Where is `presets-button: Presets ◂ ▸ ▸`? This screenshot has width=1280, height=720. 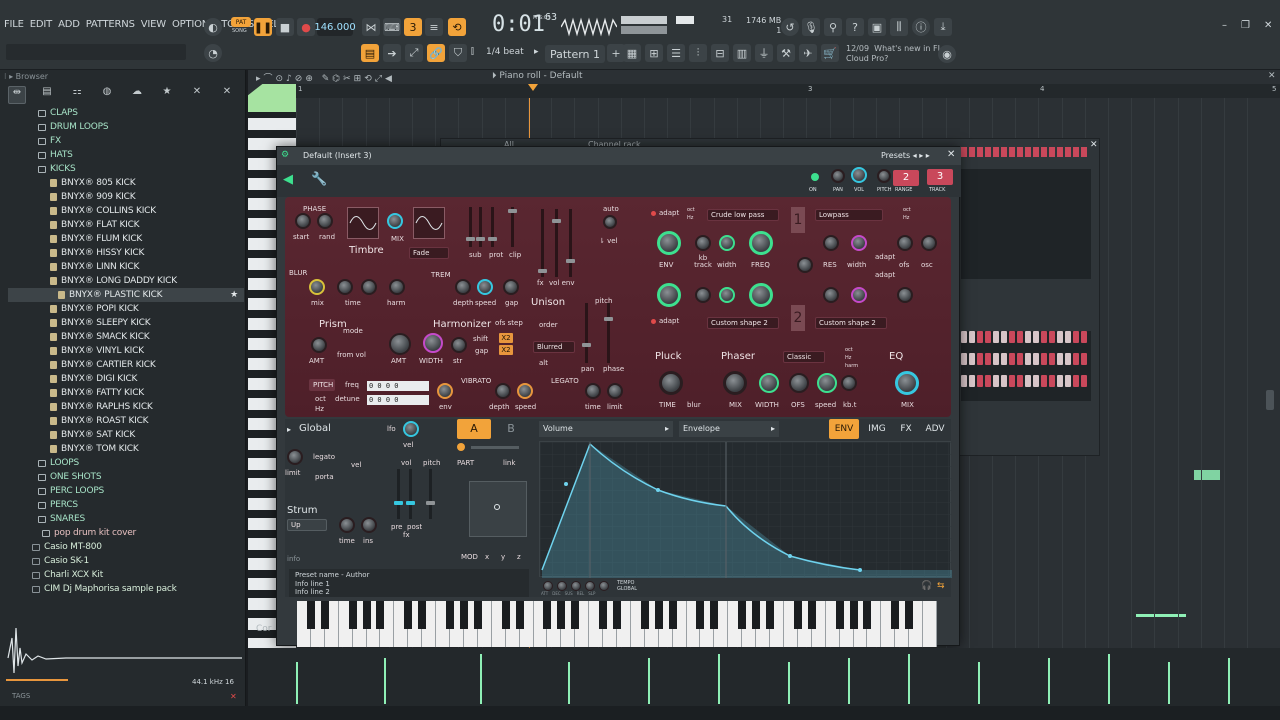
presets-button: Presets ◂ ▸ ▸ is located at coordinates (905, 155).